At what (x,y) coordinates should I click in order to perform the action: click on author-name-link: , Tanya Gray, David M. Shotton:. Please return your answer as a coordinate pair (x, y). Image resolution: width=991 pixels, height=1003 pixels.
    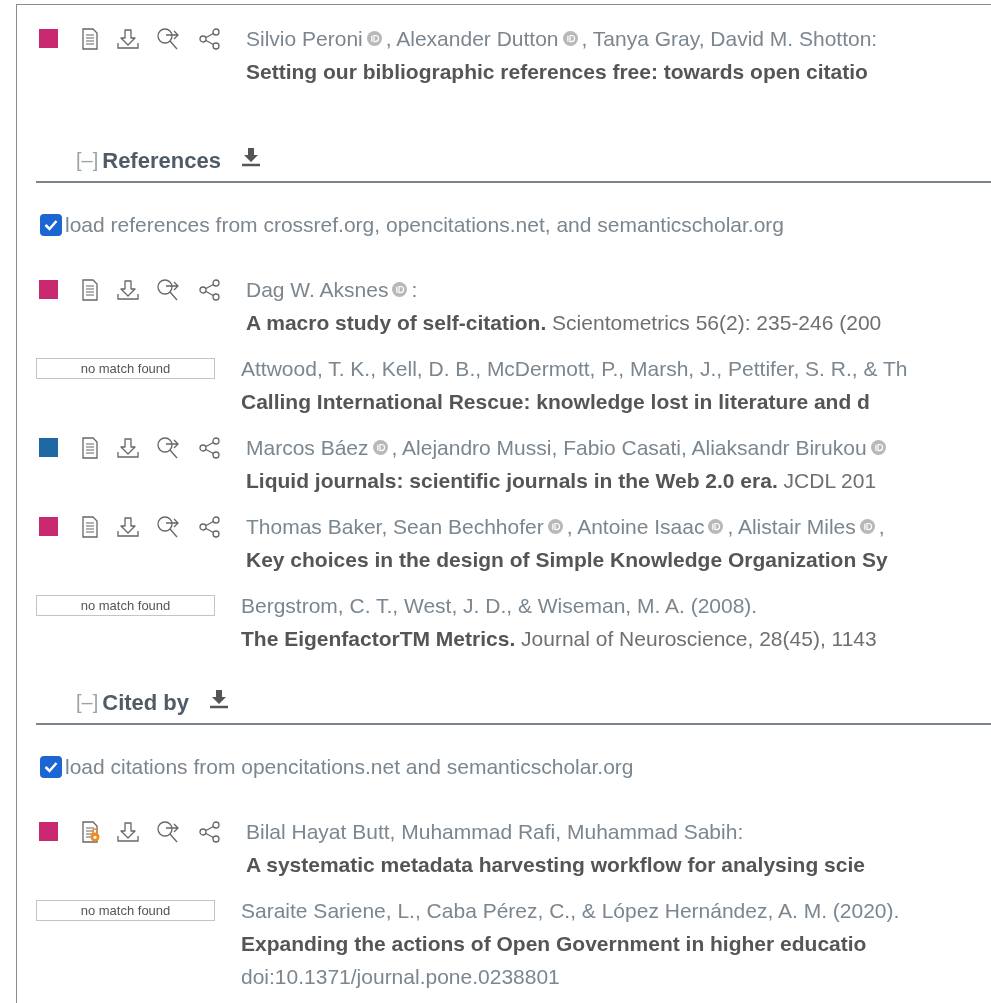
    Looking at the image, I should click on (729, 38).